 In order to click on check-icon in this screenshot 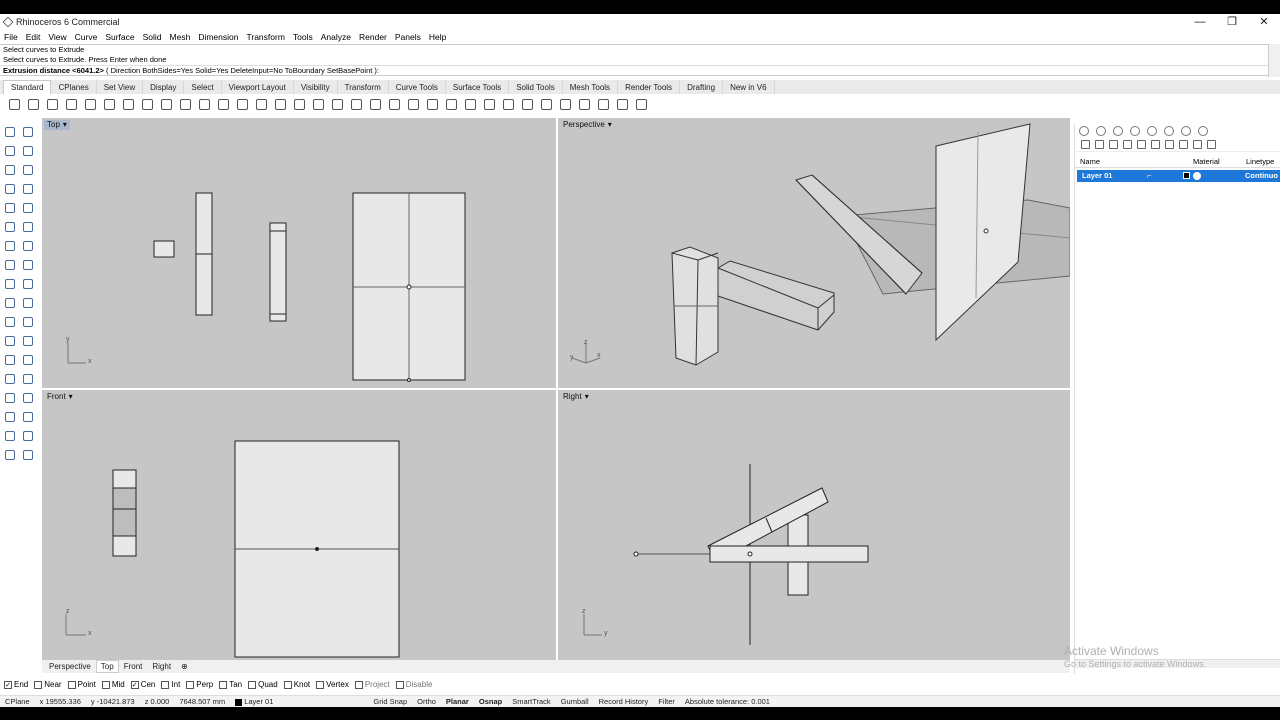, I will do `click(28, 436)`.